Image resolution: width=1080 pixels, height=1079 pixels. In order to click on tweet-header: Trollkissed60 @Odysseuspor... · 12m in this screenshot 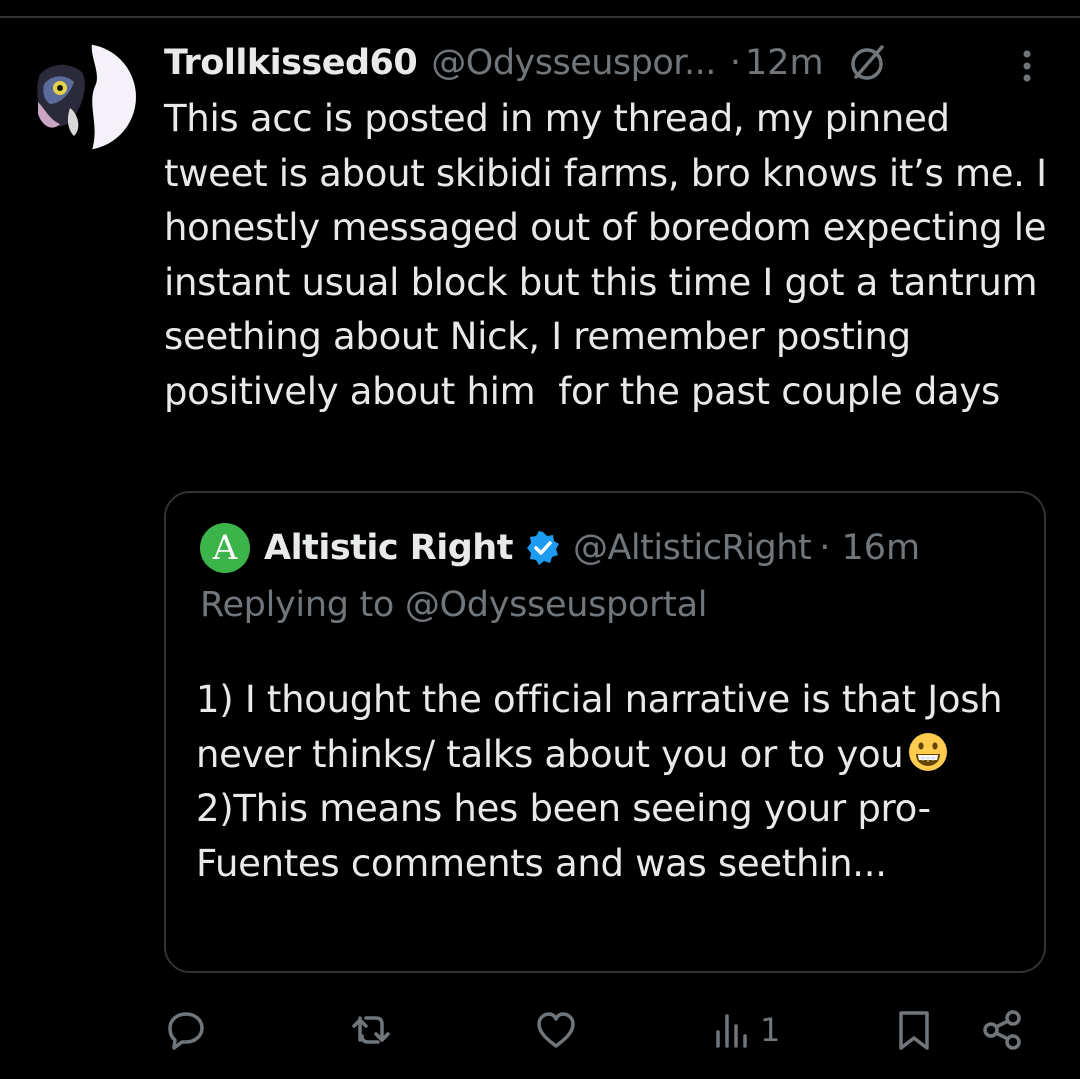, I will do `click(609, 63)`.